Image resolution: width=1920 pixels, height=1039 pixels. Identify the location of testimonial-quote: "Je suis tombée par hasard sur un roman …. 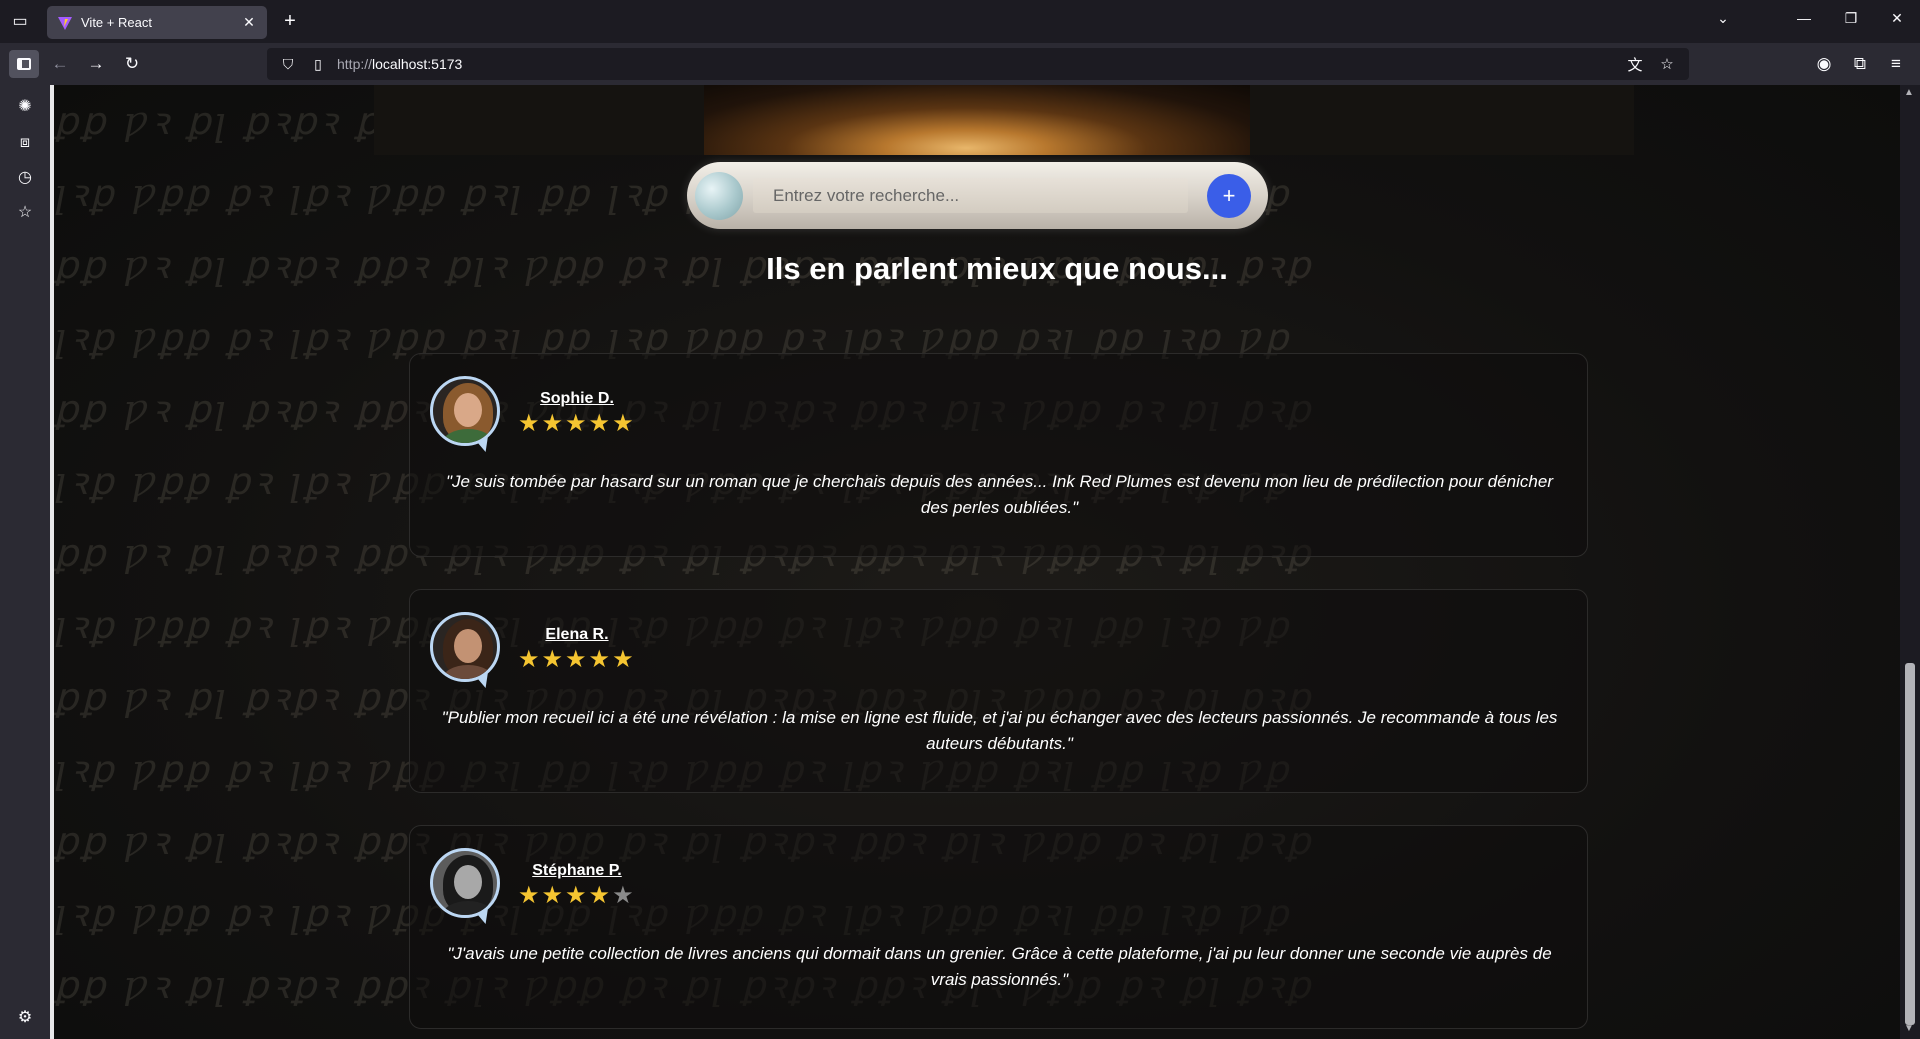
(999, 494).